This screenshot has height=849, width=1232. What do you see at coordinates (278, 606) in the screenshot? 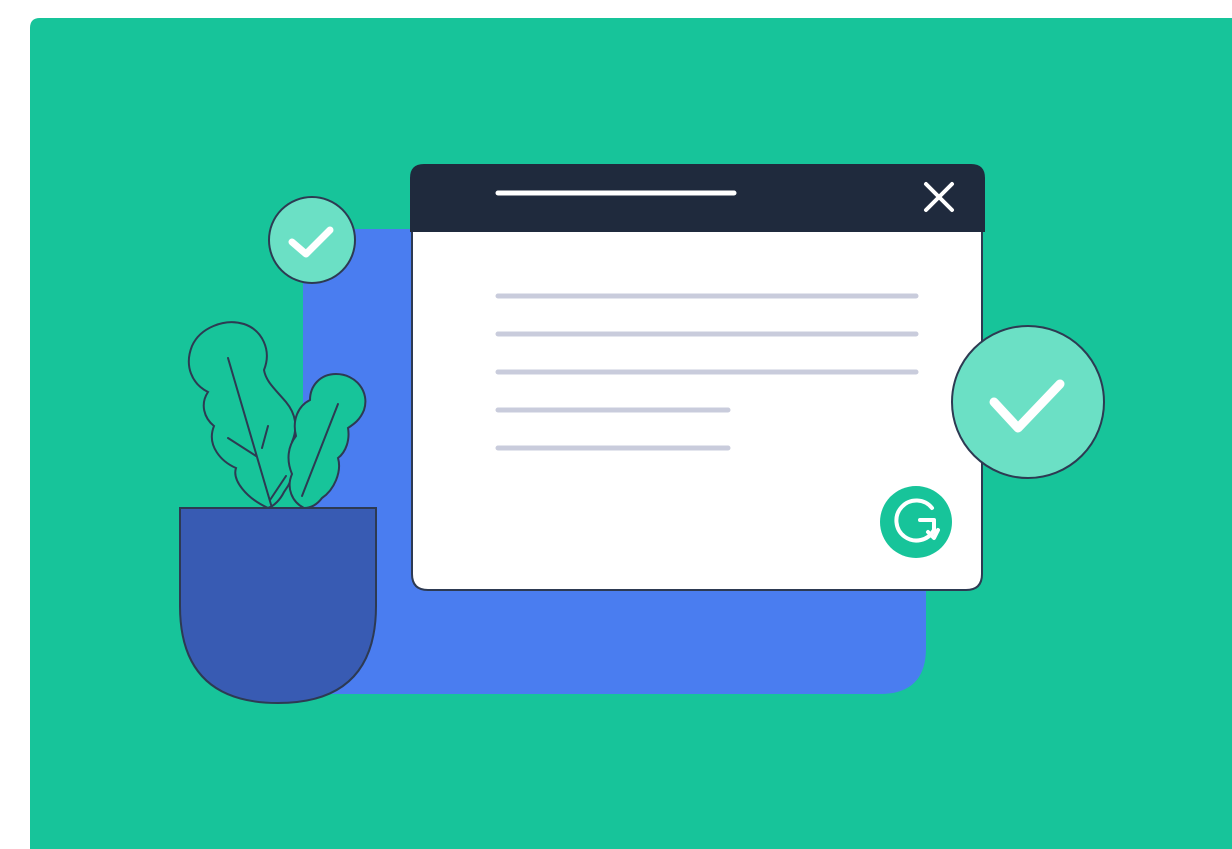
I see `plant-pot` at bounding box center [278, 606].